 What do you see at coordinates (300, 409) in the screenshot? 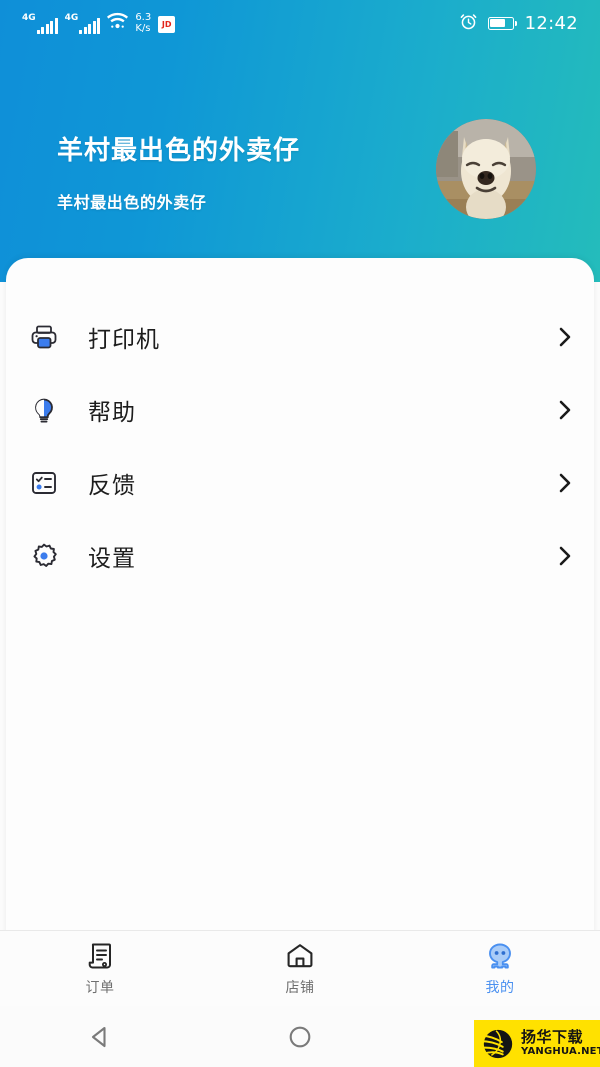
I see `menu-item-help: 帮助` at bounding box center [300, 409].